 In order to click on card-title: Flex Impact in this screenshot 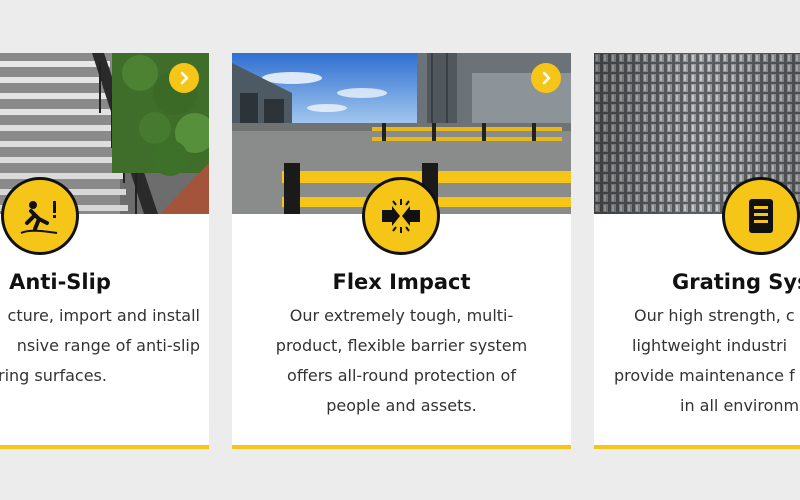, I will do `click(401, 282)`.